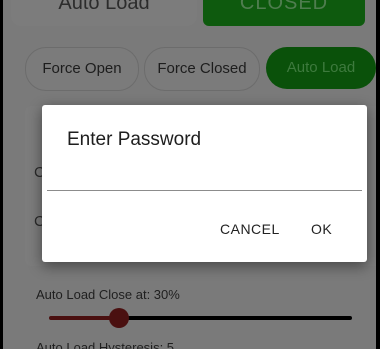 The height and width of the screenshot is (349, 380). What do you see at coordinates (250, 229) in the screenshot?
I see `cancel-button: CANCEL` at bounding box center [250, 229].